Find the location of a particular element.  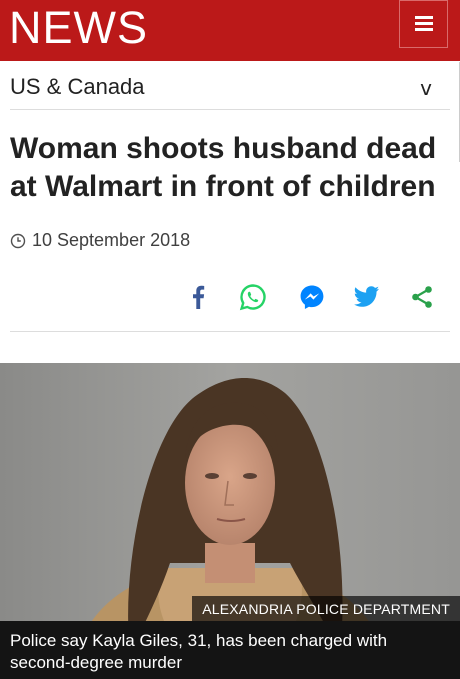

messenger-share-button is located at coordinates (312, 297).